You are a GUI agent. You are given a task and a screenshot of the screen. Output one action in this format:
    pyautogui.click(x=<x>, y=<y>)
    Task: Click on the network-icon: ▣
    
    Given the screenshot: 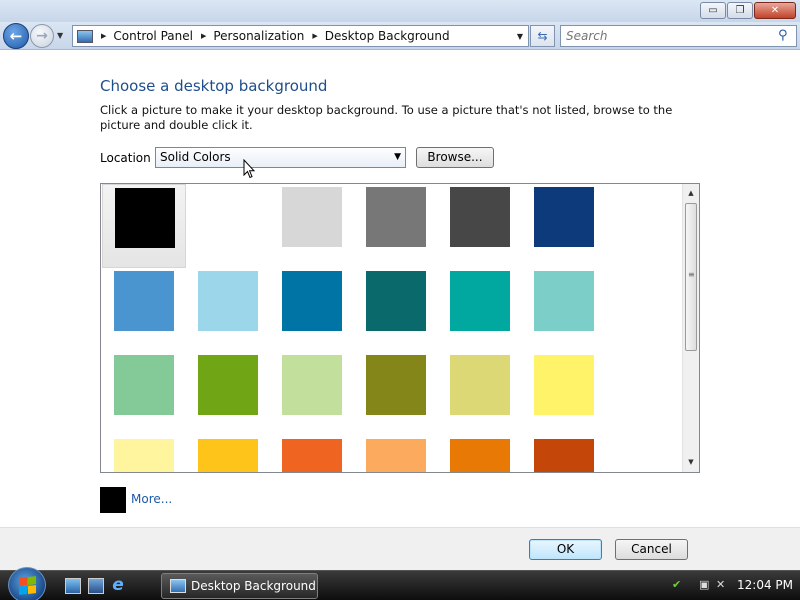 What is the action you would take?
    pyautogui.click(x=704, y=584)
    